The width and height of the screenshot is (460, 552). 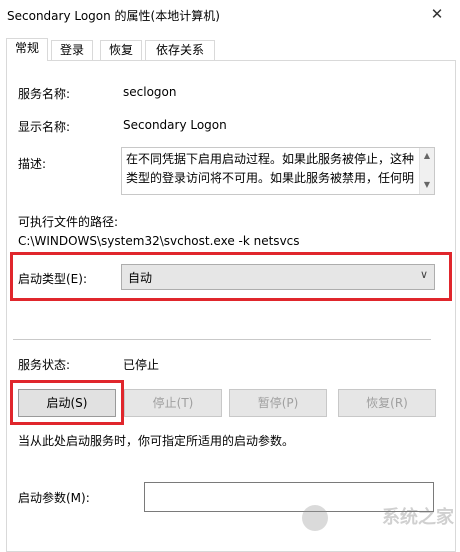 What do you see at coordinates (150, 92) in the screenshot?
I see `service-name-value: seclogon` at bounding box center [150, 92].